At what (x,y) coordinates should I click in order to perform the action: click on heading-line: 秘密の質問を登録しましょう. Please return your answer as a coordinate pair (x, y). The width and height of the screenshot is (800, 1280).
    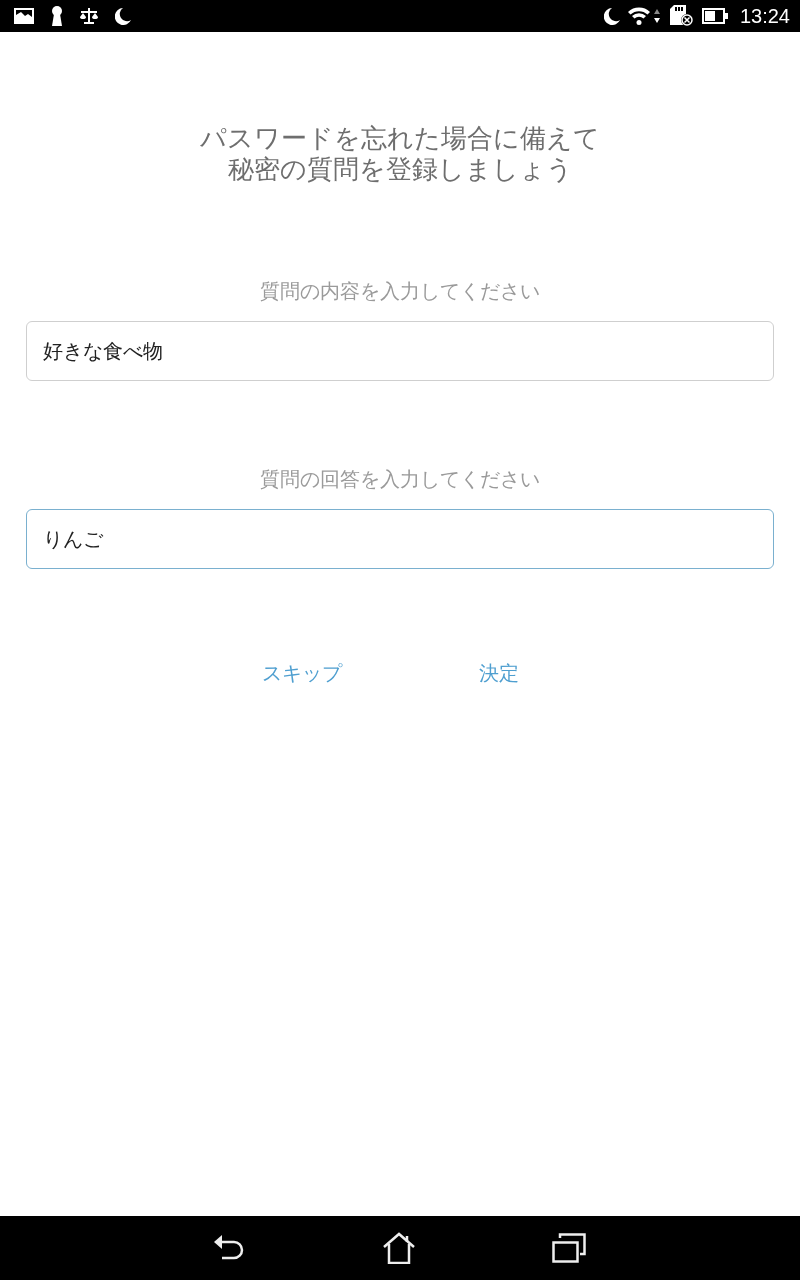
    Looking at the image, I should click on (400, 169).